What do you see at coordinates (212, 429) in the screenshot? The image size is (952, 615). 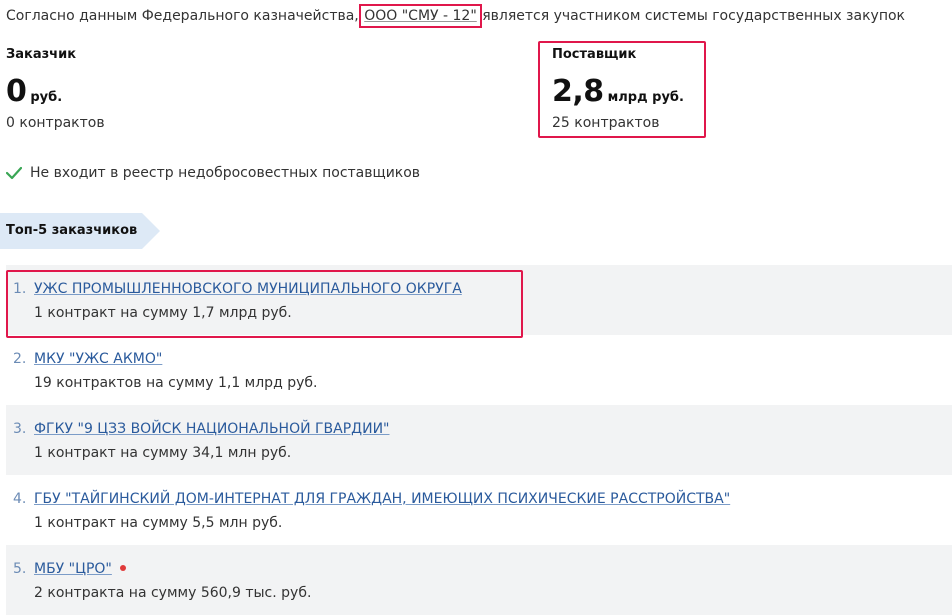 I see `customer-link: ФГКУ "9 ЦЗЗ ВОЙСК НАЦИОНАЛЬНОЙ ГВАРДИИ"` at bounding box center [212, 429].